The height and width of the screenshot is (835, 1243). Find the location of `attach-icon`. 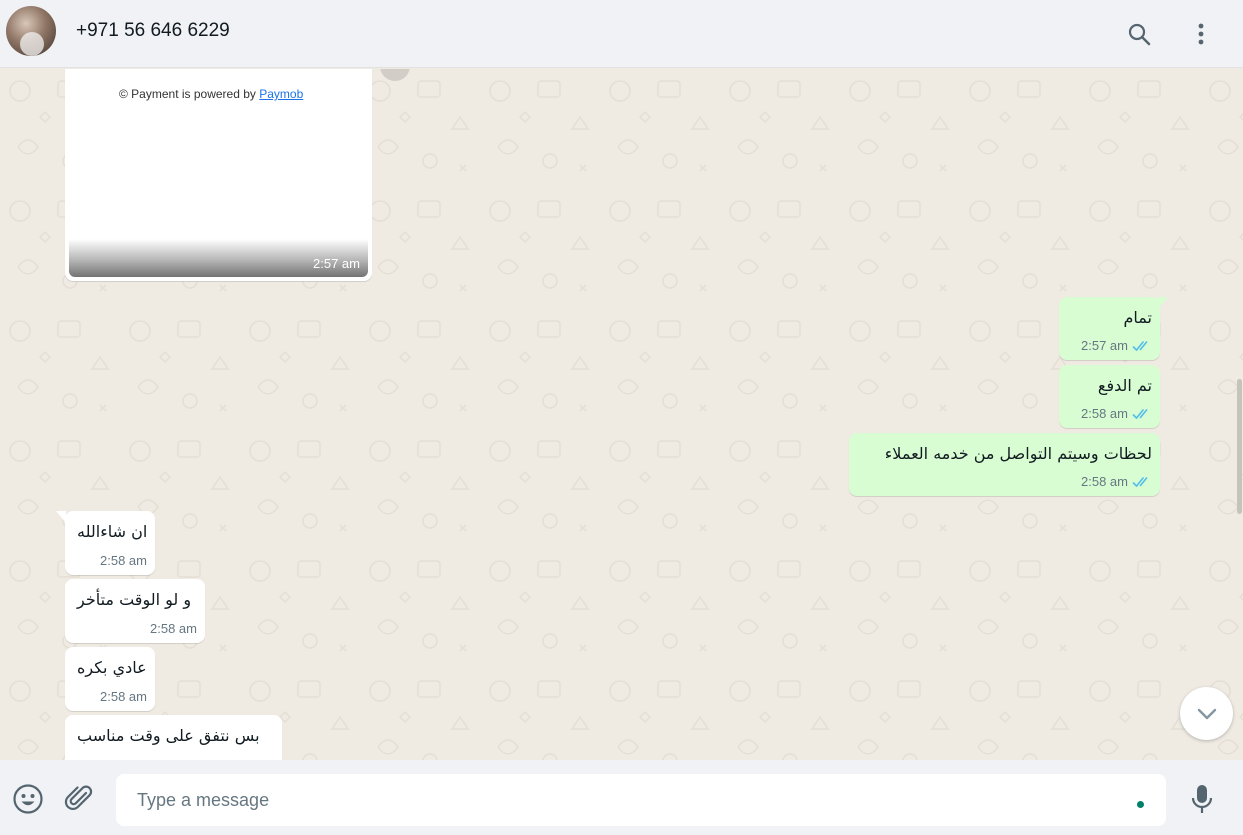

attach-icon is located at coordinates (79, 799).